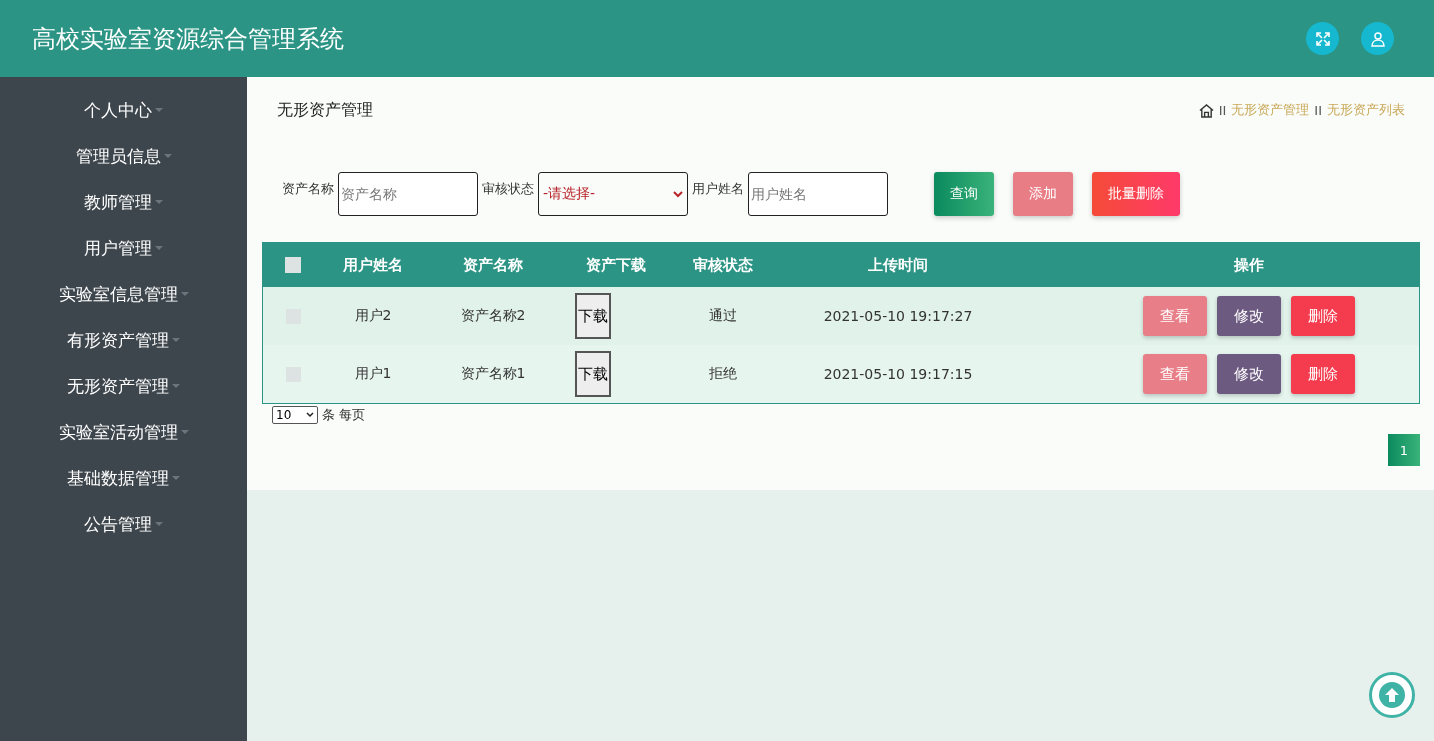 Image resolution: width=1434 pixels, height=741 pixels. I want to click on table-cell-text: 用户2, so click(373, 316).